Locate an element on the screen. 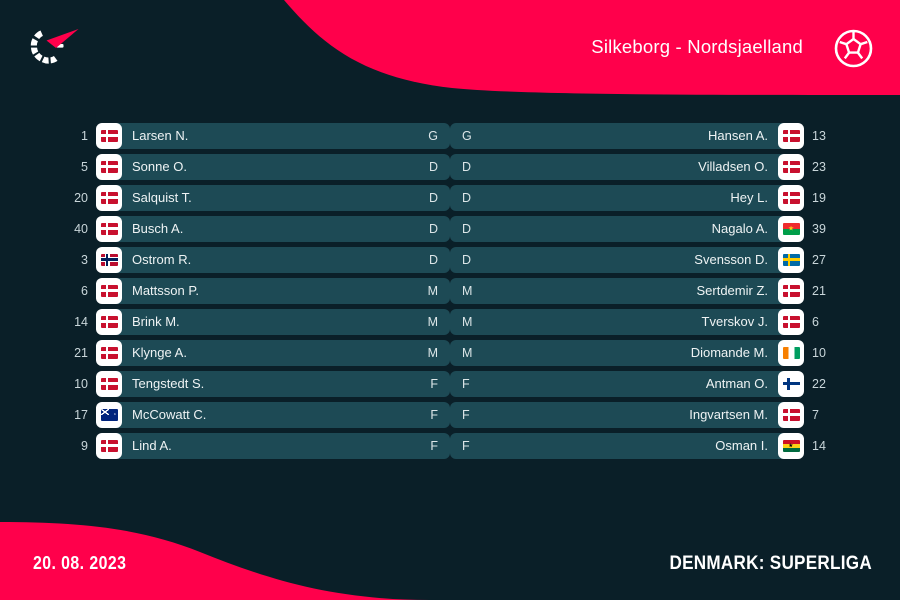  away-player-entry: D Nagalo A. 39 is located at coordinates (675, 228).